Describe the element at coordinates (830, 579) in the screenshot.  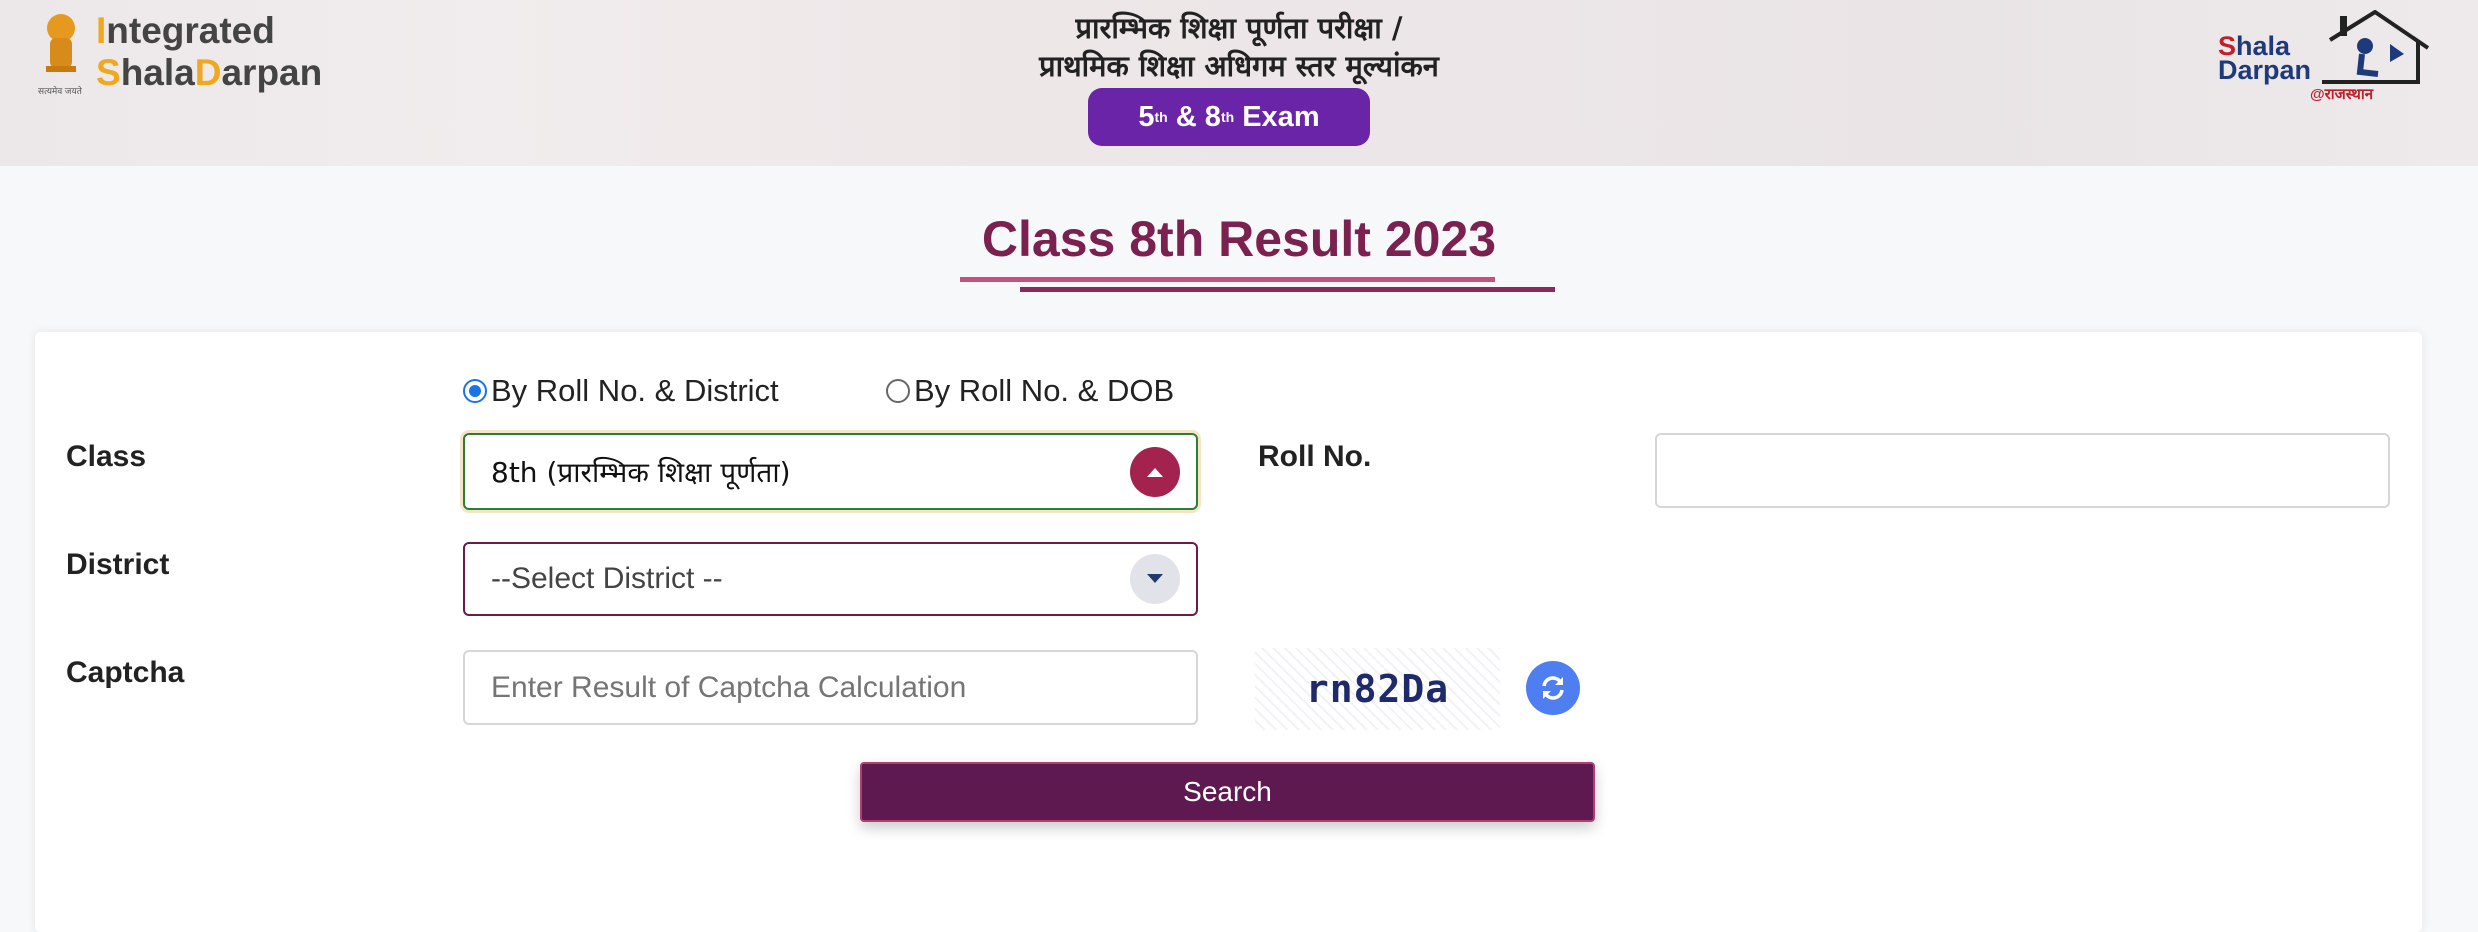
I see `district-select: --Select District --` at that location.